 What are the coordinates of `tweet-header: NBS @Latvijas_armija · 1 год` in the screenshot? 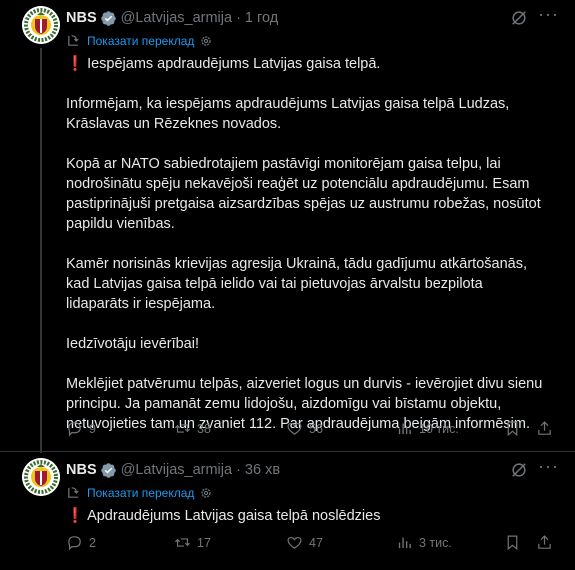 It's located at (172, 18).